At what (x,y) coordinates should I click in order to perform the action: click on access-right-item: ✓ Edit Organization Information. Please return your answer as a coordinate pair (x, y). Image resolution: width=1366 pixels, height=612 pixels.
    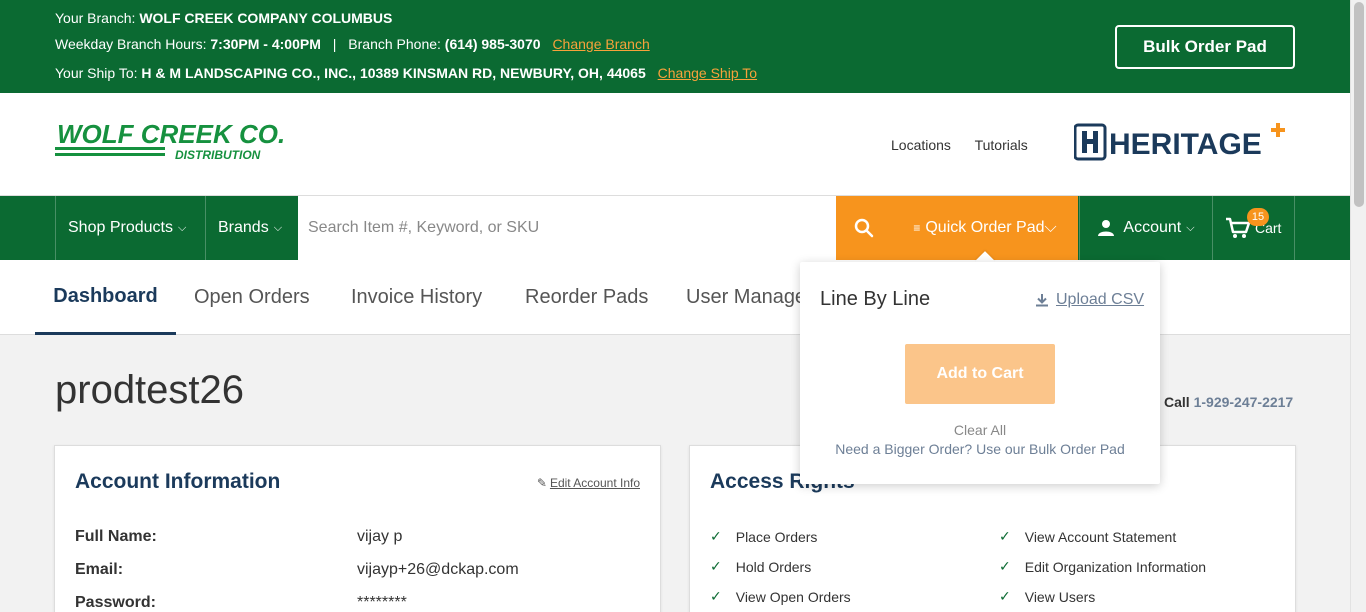
    Looking at the image, I should click on (1102, 566).